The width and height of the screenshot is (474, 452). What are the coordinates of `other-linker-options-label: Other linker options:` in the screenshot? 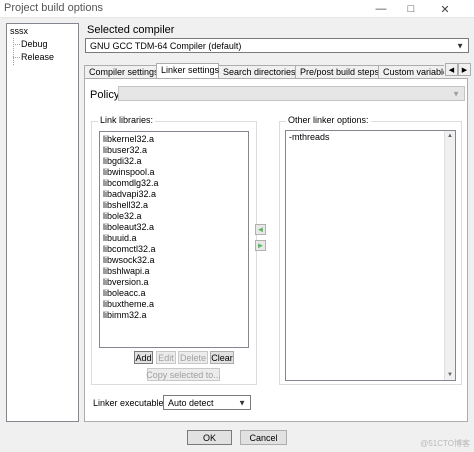 It's located at (328, 120).